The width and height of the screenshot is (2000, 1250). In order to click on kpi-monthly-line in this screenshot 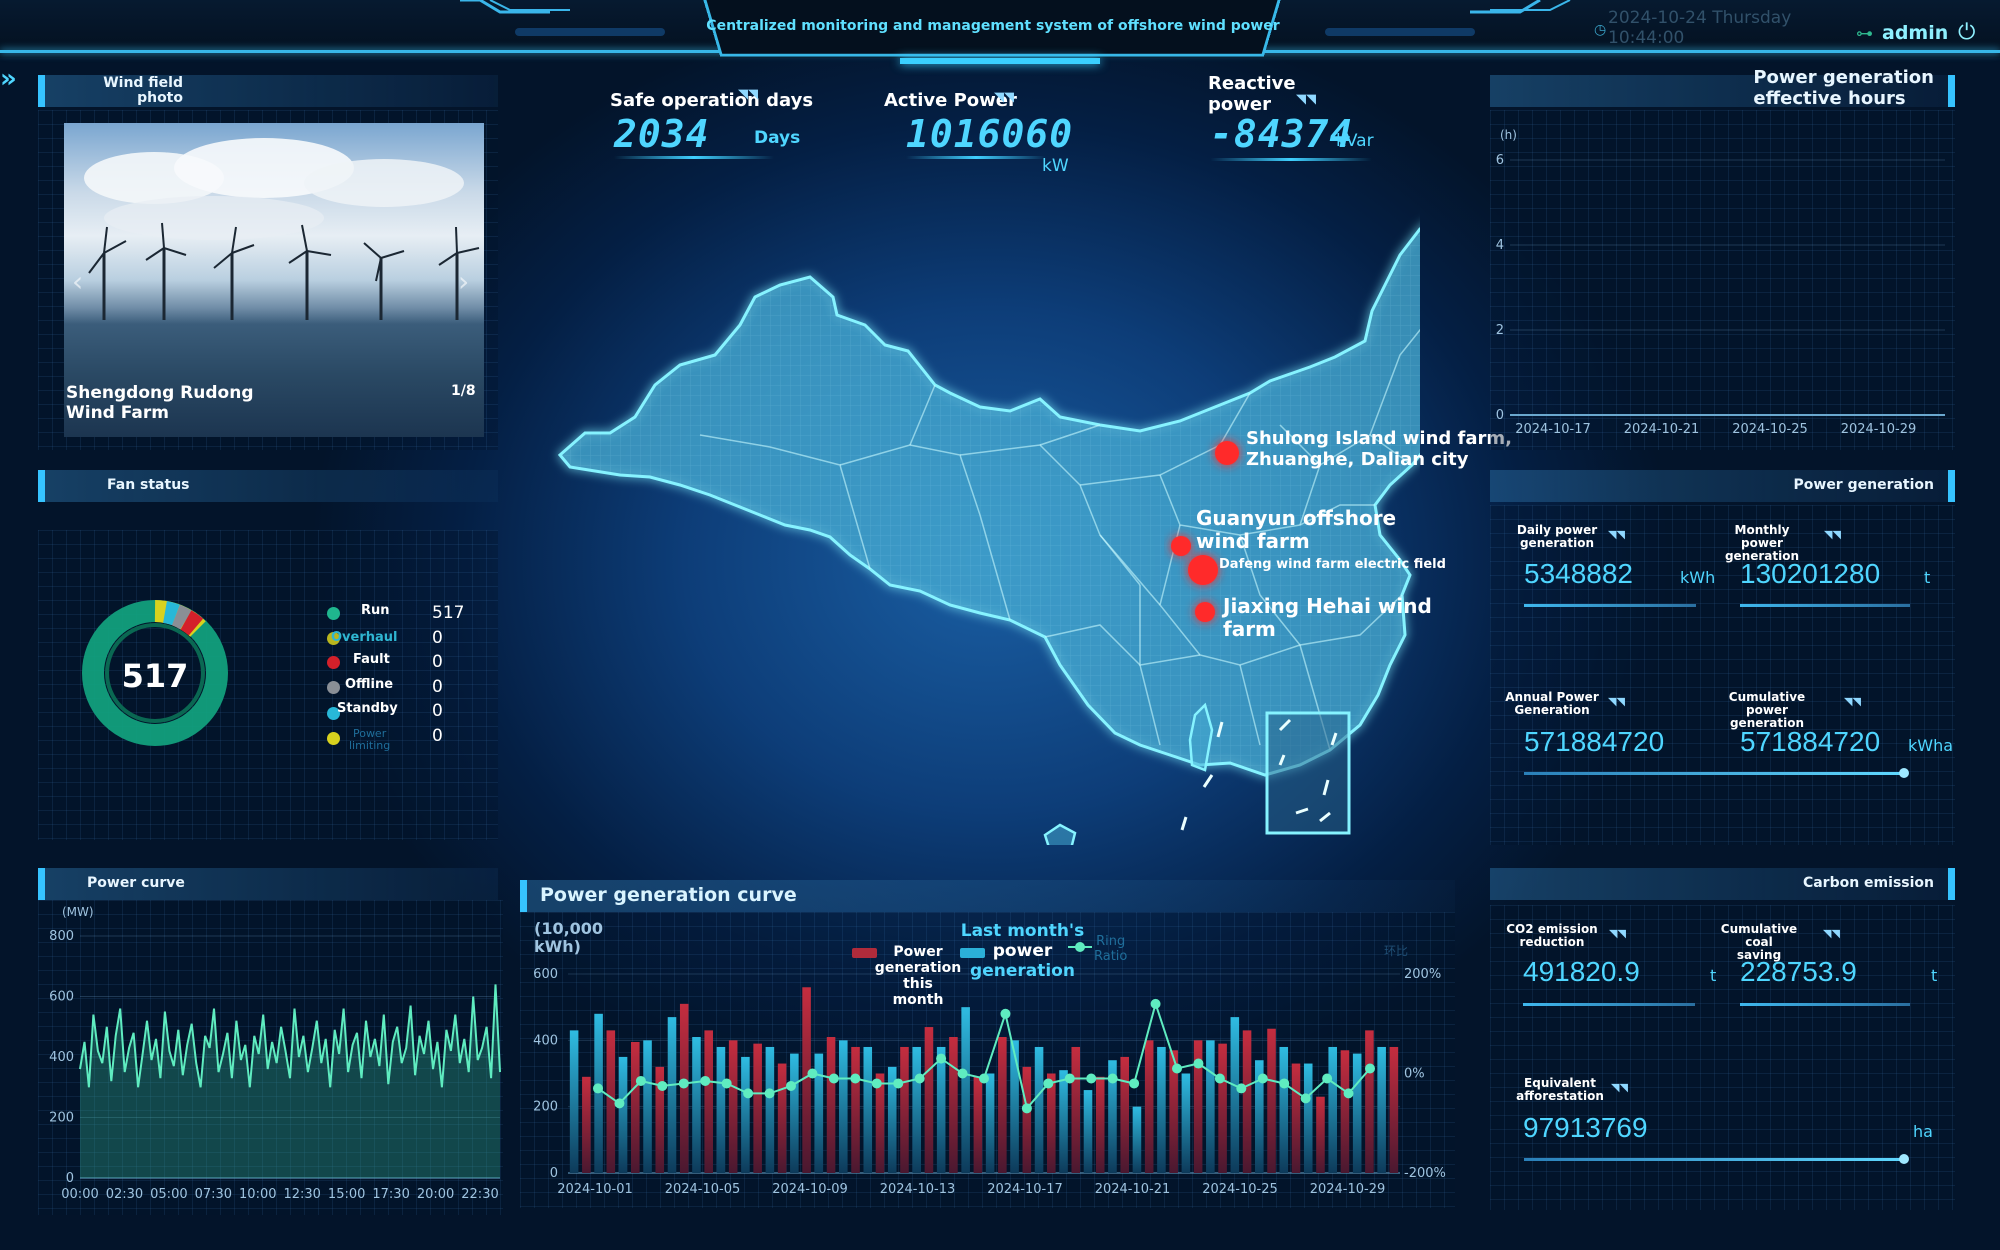, I will do `click(1825, 605)`.